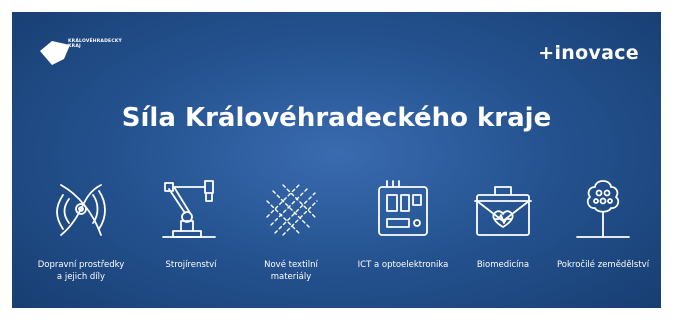 This screenshot has height=320, width=673. Describe the element at coordinates (336, 118) in the screenshot. I see `page-title: Síla Královéhradeckého kraje` at that location.